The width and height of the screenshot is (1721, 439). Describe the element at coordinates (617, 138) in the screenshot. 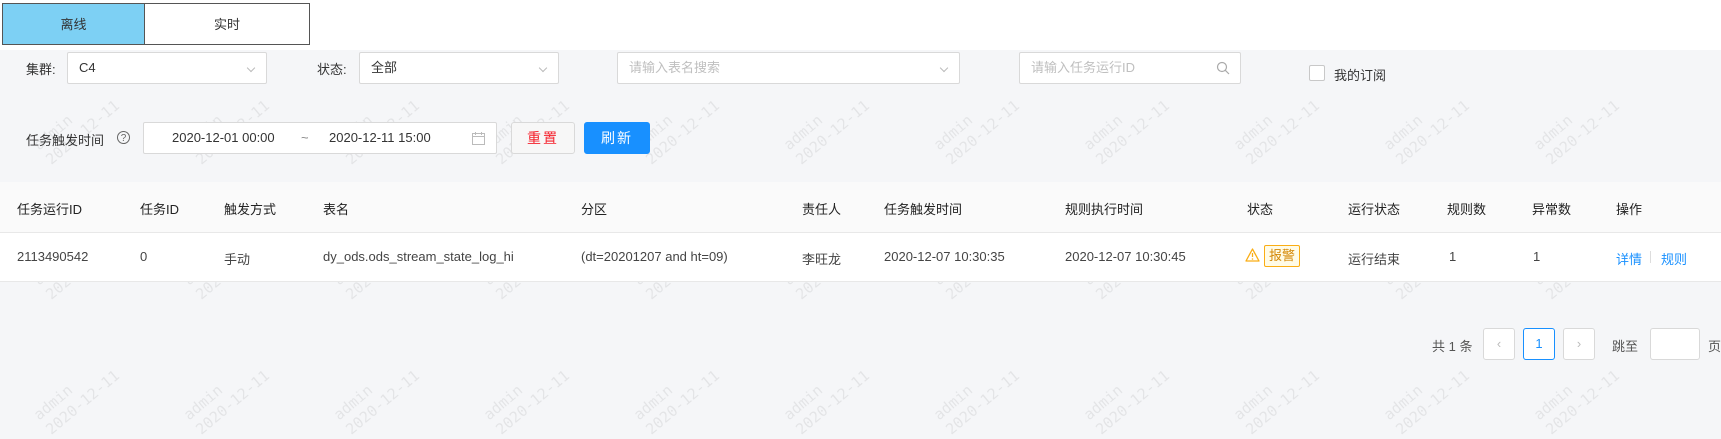

I see `refresh-button: 刷新` at that location.